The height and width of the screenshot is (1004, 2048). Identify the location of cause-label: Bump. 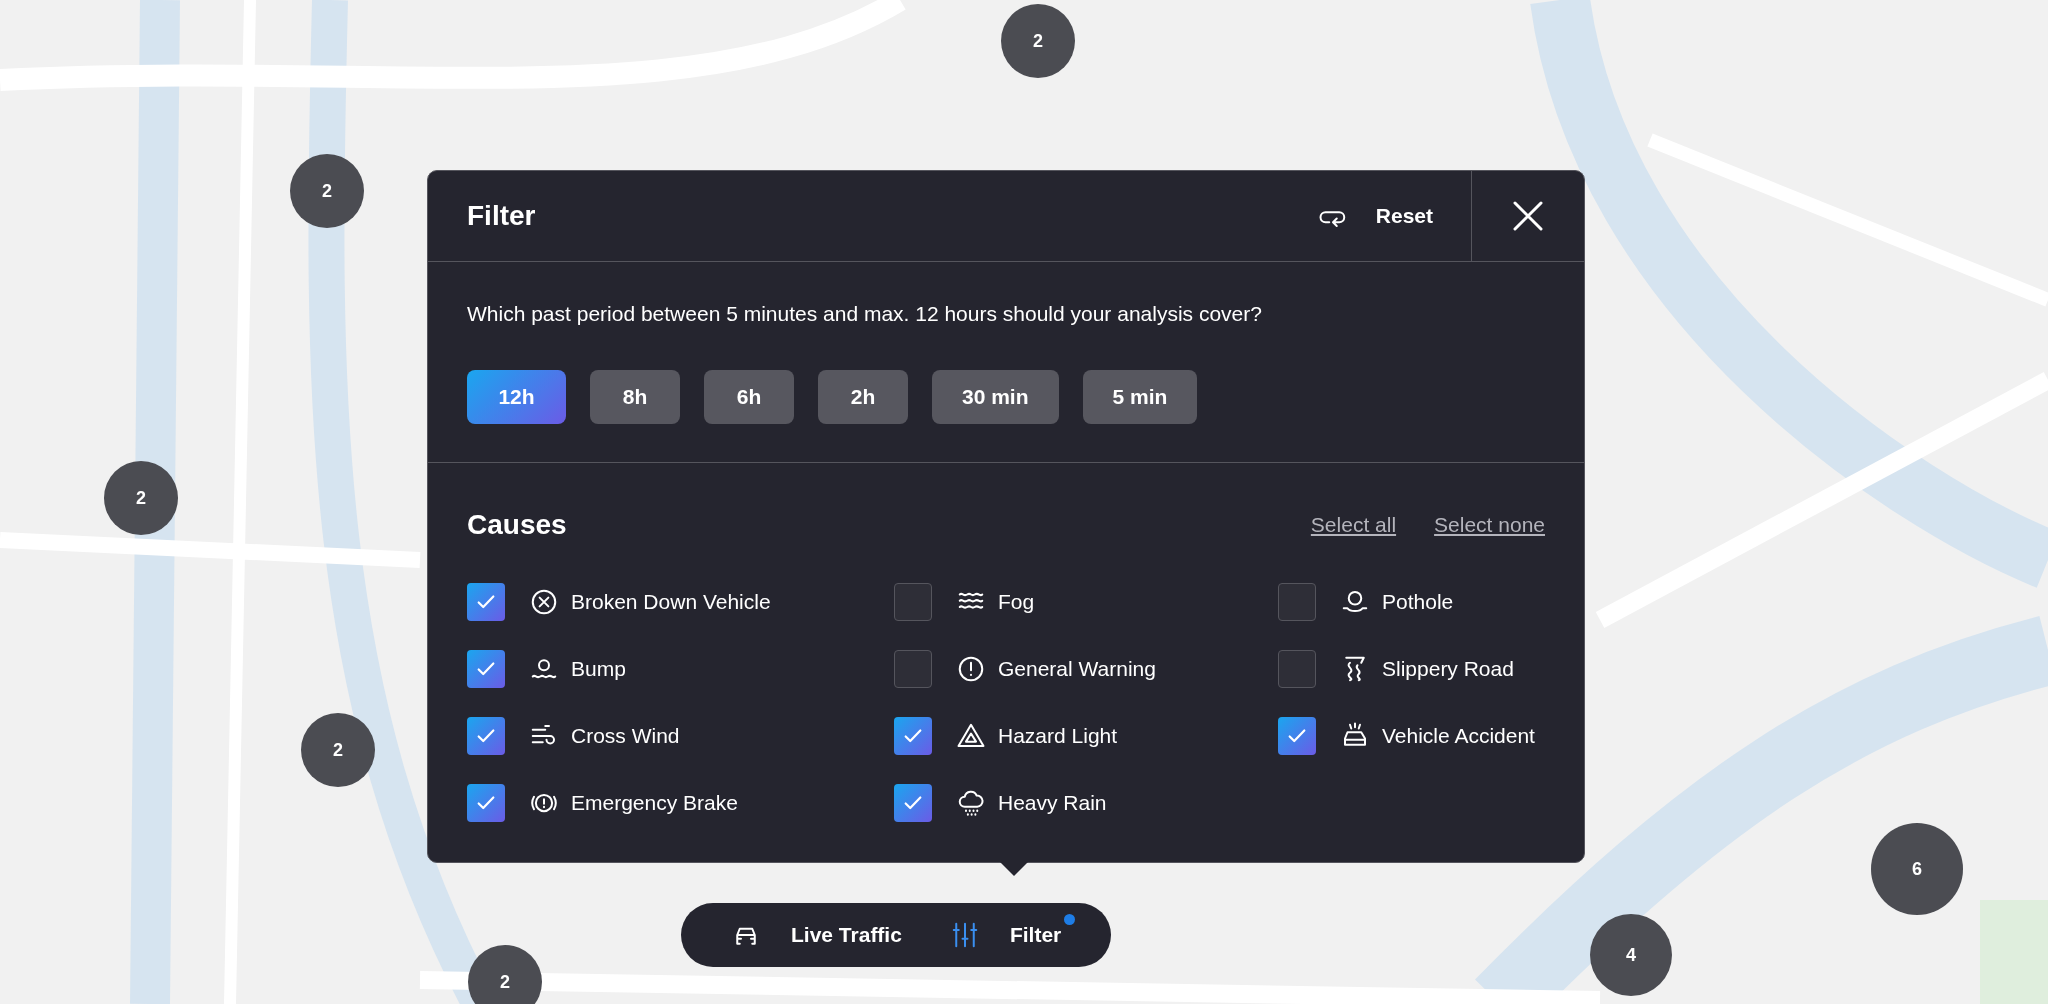
(598, 669).